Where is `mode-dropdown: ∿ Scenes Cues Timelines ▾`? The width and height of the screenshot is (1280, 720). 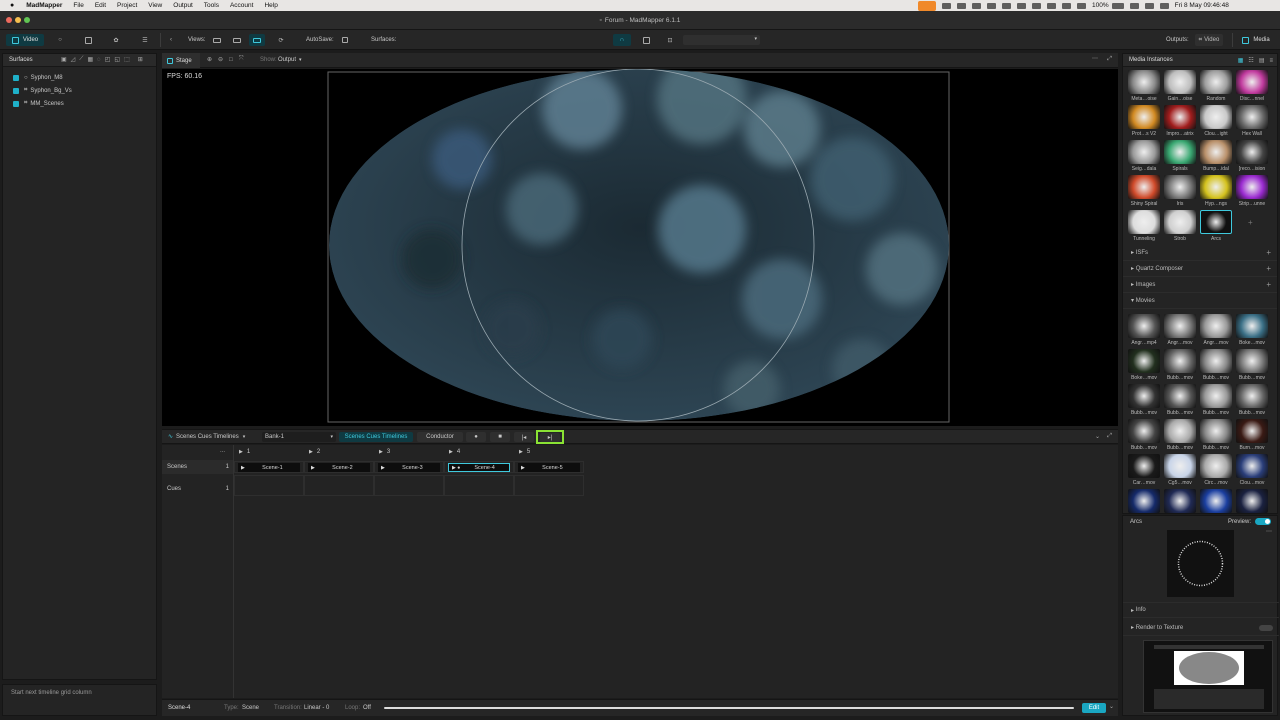 mode-dropdown: ∿ Scenes Cues Timelines ▾ is located at coordinates (206, 437).